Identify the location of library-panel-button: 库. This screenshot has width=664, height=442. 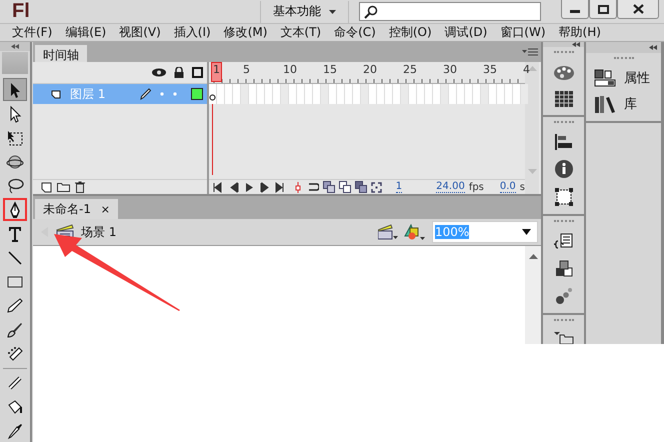
(627, 104).